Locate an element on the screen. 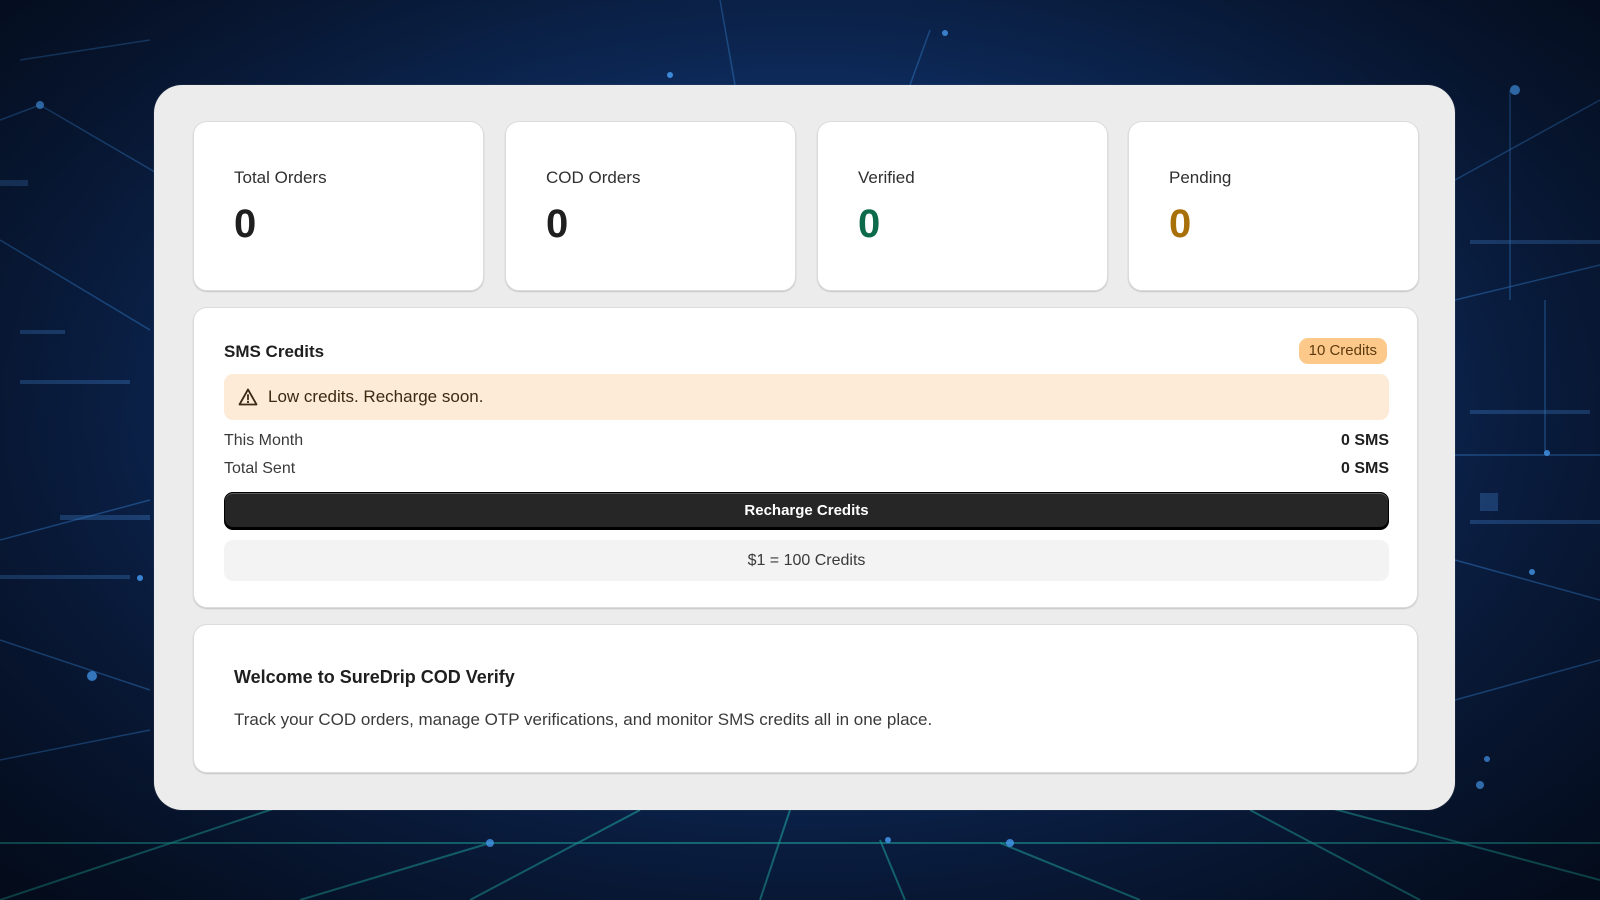 The width and height of the screenshot is (1600, 900). stat-card-total-orders: Total Orders 0 is located at coordinates (338, 206).